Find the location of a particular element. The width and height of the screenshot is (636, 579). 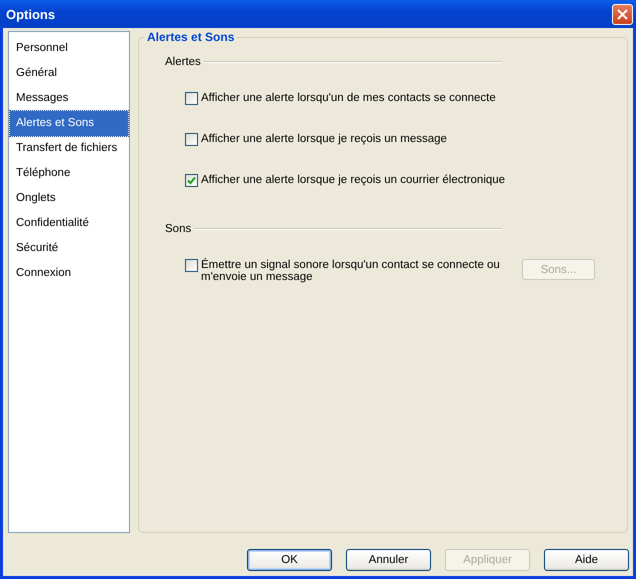

category-item: Téléphone is located at coordinates (69, 173).